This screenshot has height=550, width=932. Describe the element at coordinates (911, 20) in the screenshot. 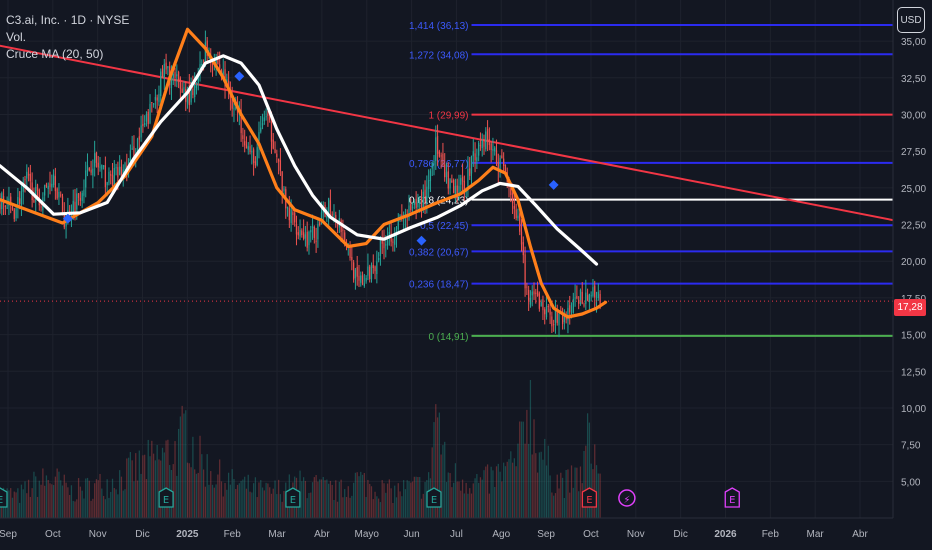

I see `currency-button: USD` at that location.